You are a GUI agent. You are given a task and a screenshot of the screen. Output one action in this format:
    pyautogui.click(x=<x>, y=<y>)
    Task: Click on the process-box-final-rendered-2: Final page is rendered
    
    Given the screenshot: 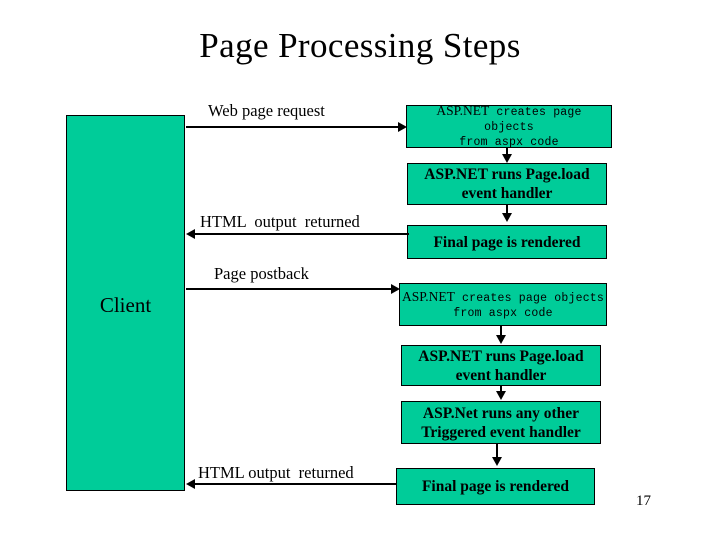 What is the action you would take?
    pyautogui.click(x=495, y=486)
    